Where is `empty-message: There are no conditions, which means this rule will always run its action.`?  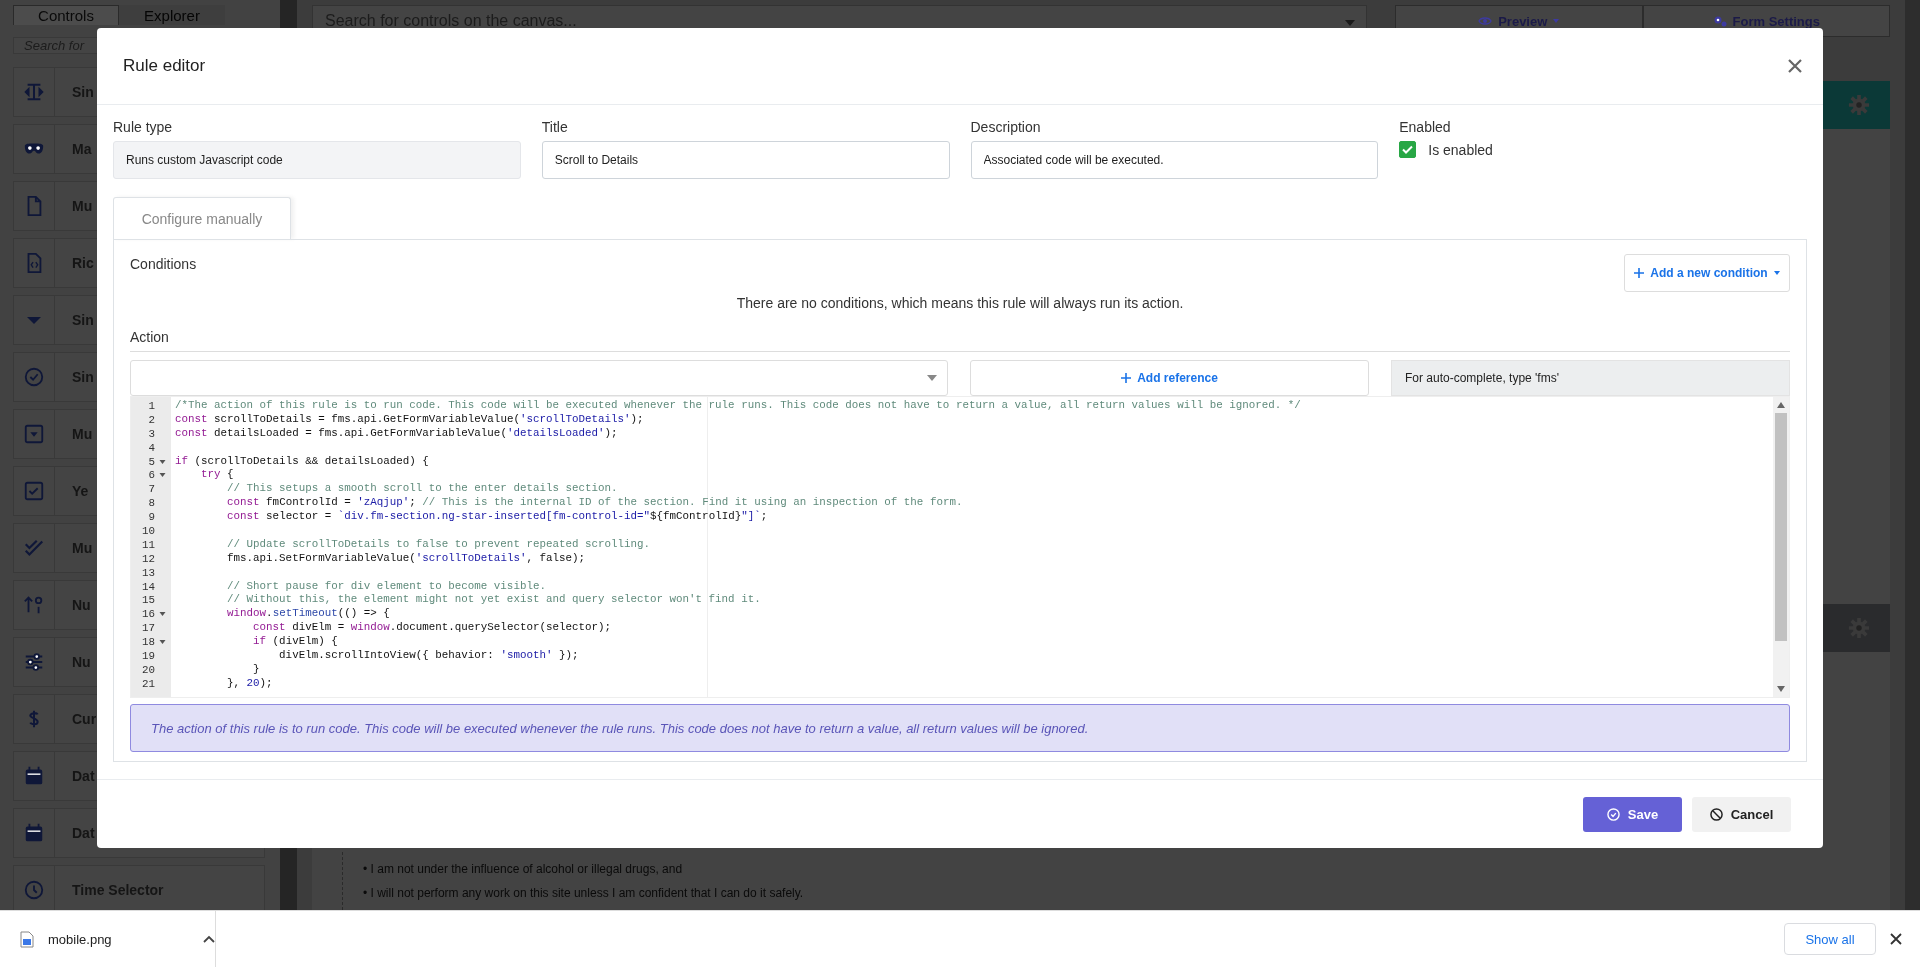
empty-message: There are no conditions, which means this rule will always run its action. is located at coordinates (960, 303).